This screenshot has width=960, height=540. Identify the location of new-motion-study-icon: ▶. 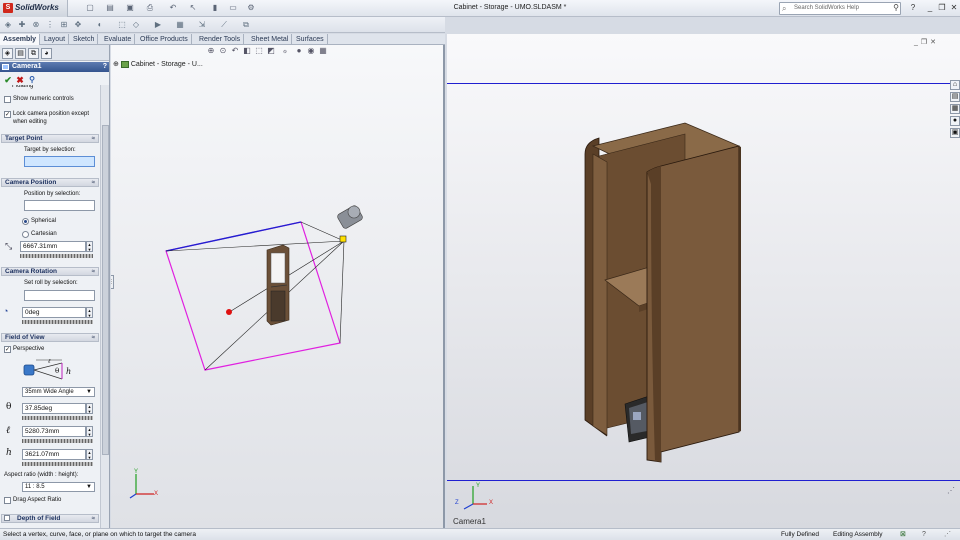
(158, 25).